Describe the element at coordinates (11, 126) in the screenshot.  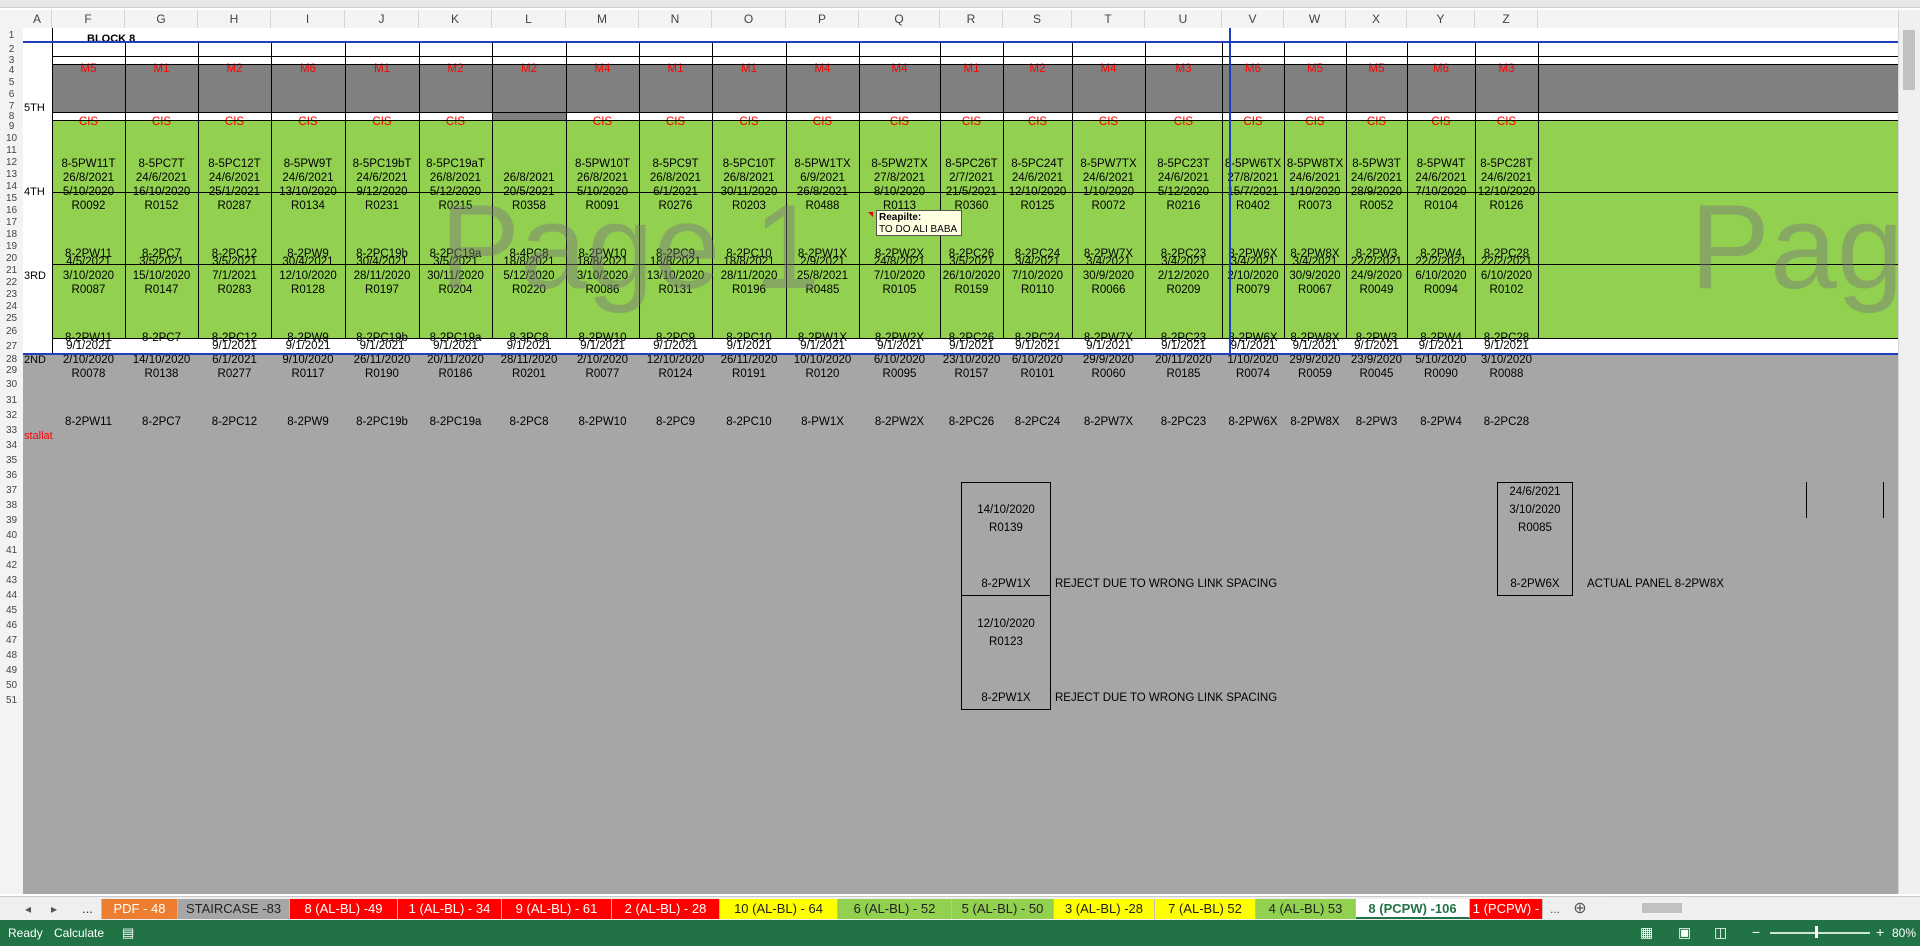
I see `row-header-9: 9` at that location.